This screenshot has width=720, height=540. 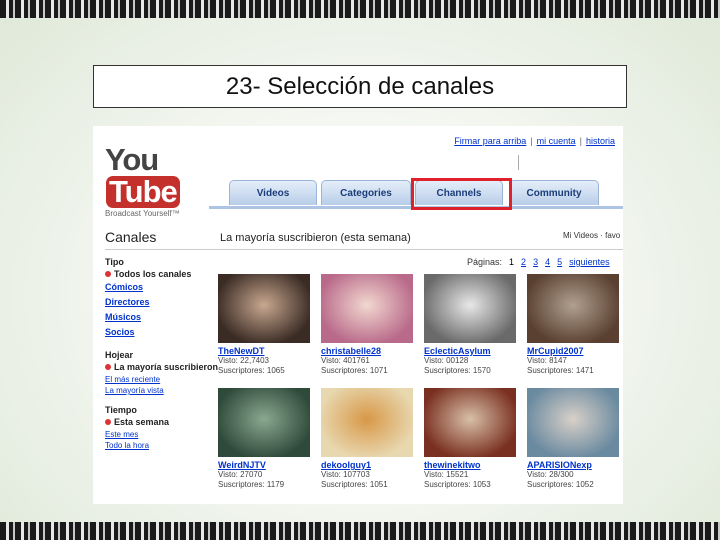 I want to click on signup-link: Firmar para arriba, so click(x=490, y=141).